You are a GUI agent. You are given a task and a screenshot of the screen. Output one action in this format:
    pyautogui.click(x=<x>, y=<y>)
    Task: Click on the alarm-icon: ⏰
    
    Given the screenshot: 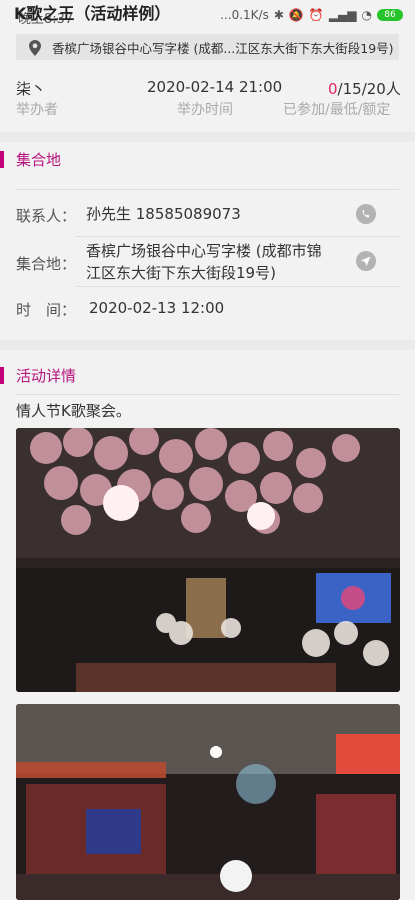 What is the action you would take?
    pyautogui.click(x=316, y=15)
    